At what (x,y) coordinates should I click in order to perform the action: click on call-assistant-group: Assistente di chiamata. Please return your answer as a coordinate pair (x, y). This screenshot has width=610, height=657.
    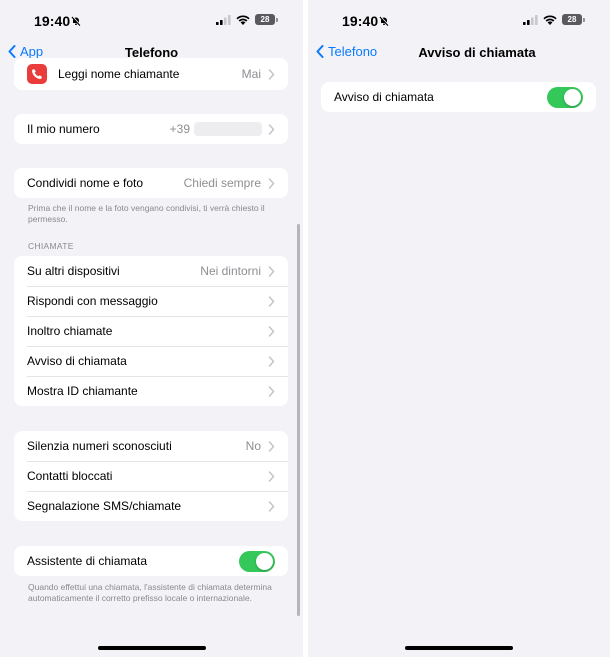
    Looking at the image, I should click on (151, 561).